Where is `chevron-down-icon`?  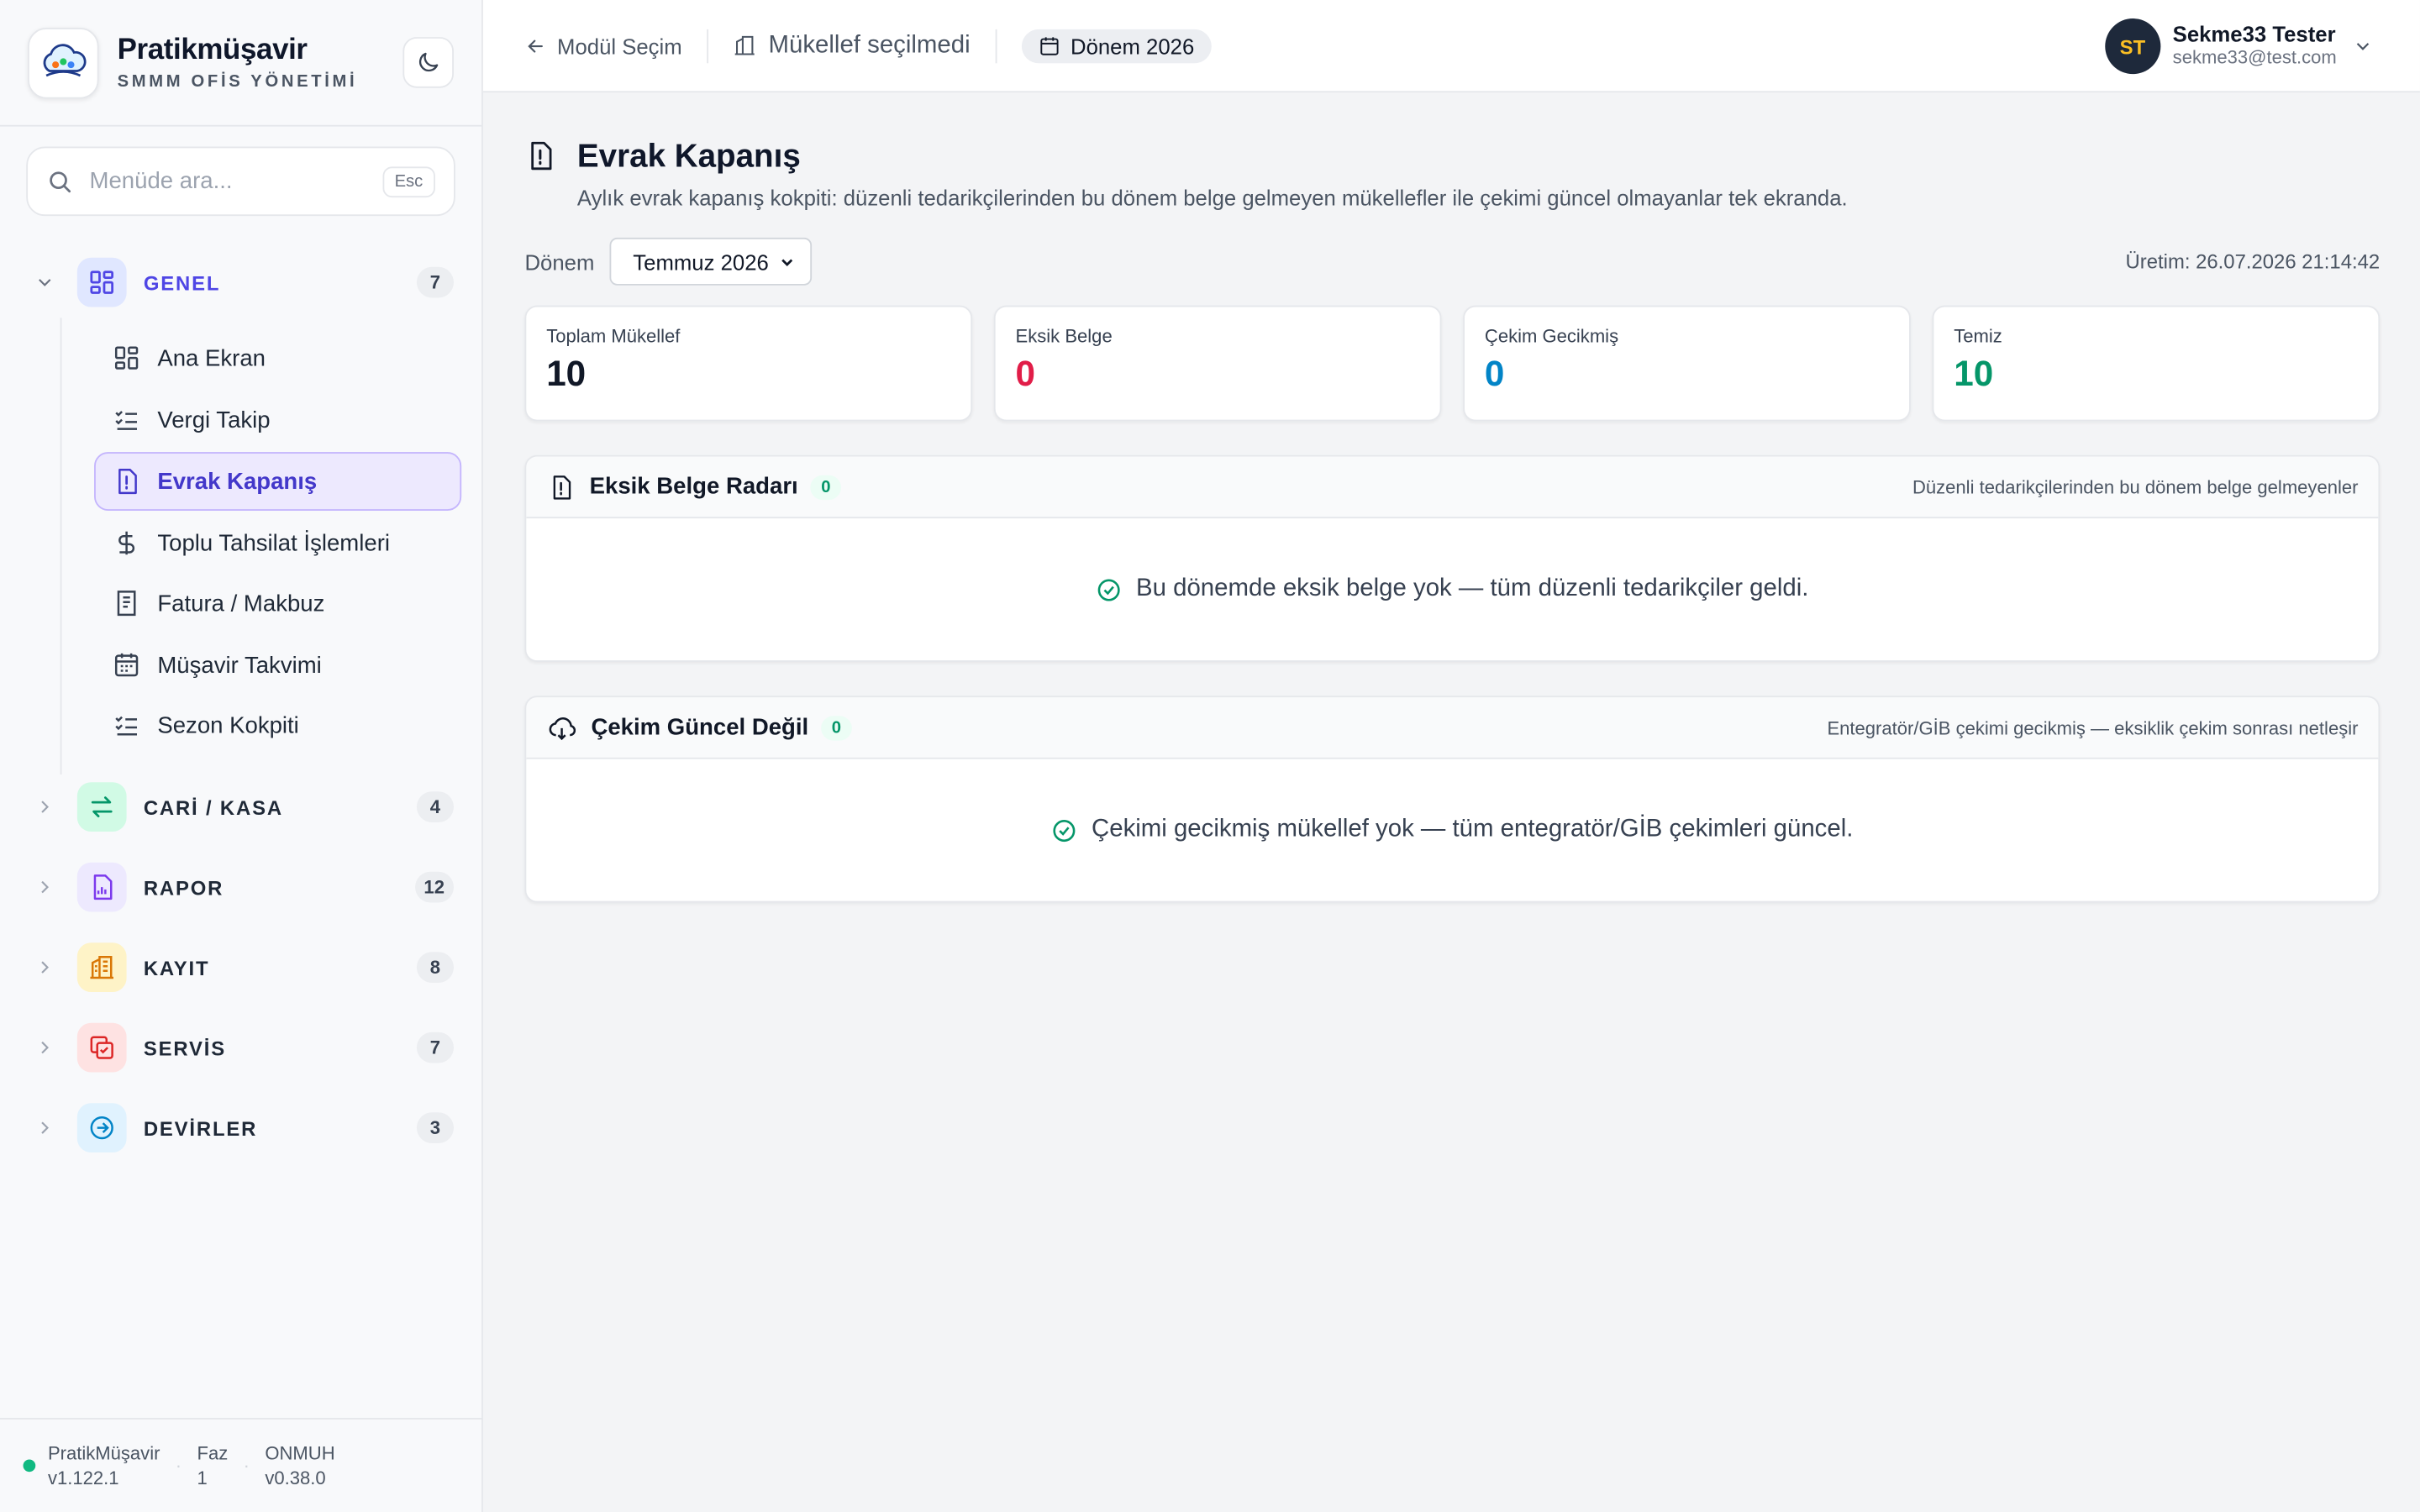
chevron-down-icon is located at coordinates (2363, 46).